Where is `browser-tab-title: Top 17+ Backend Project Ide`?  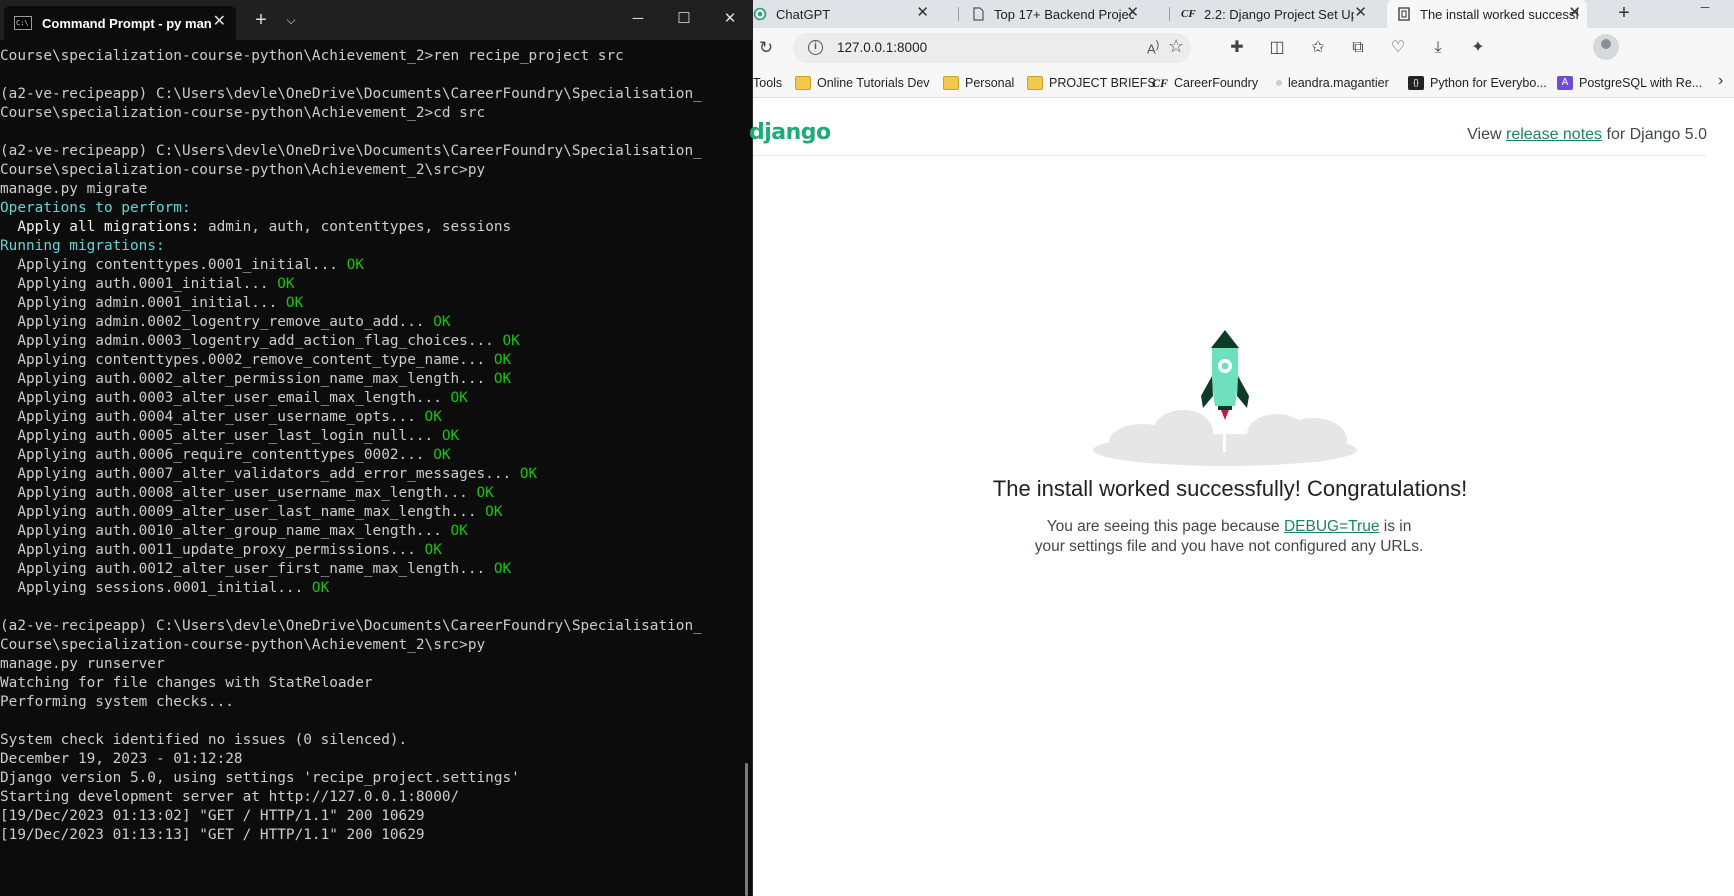
browser-tab-title: Top 17+ Backend Project Ide is located at coordinates (1064, 14).